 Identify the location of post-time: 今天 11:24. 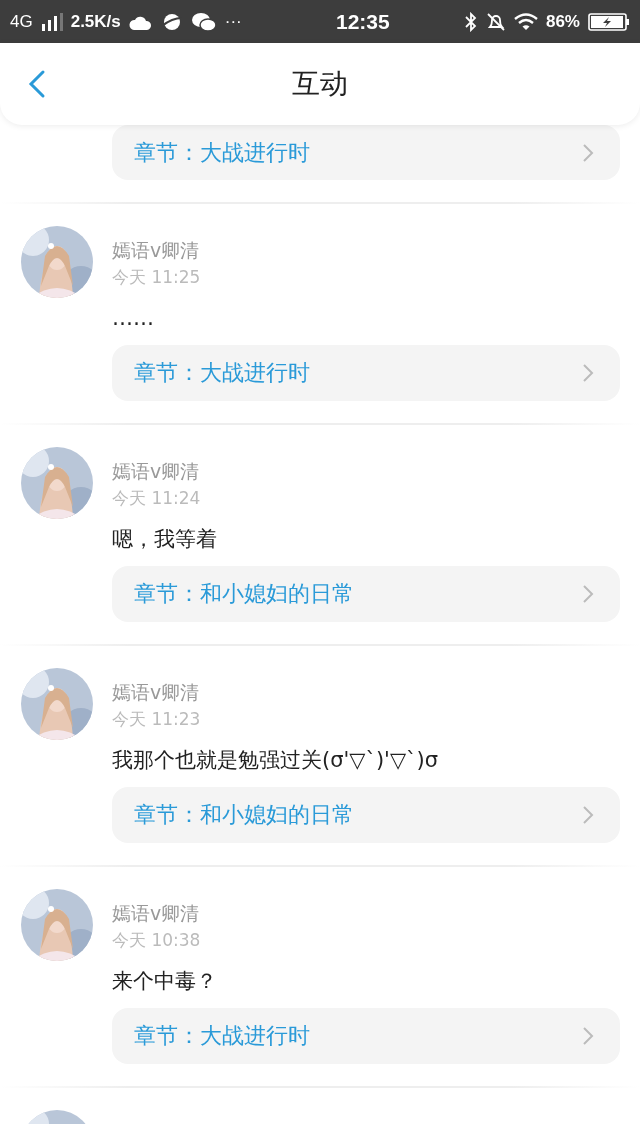
(156, 498).